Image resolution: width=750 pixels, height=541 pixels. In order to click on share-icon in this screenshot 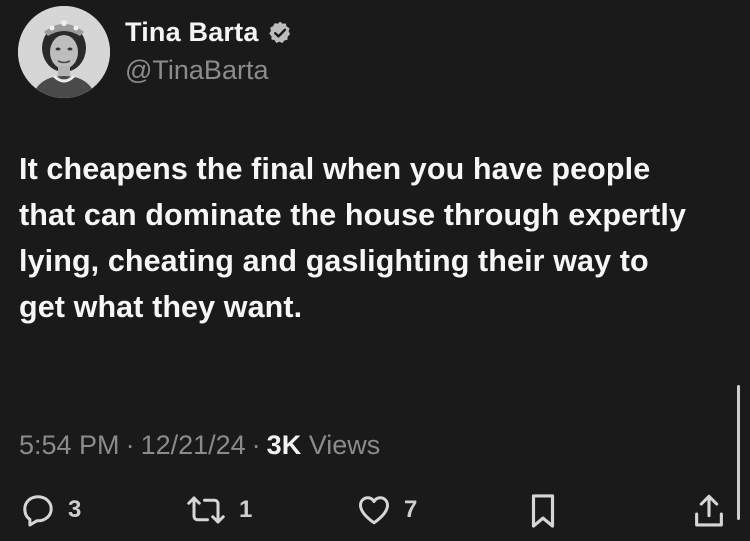, I will do `click(709, 511)`.